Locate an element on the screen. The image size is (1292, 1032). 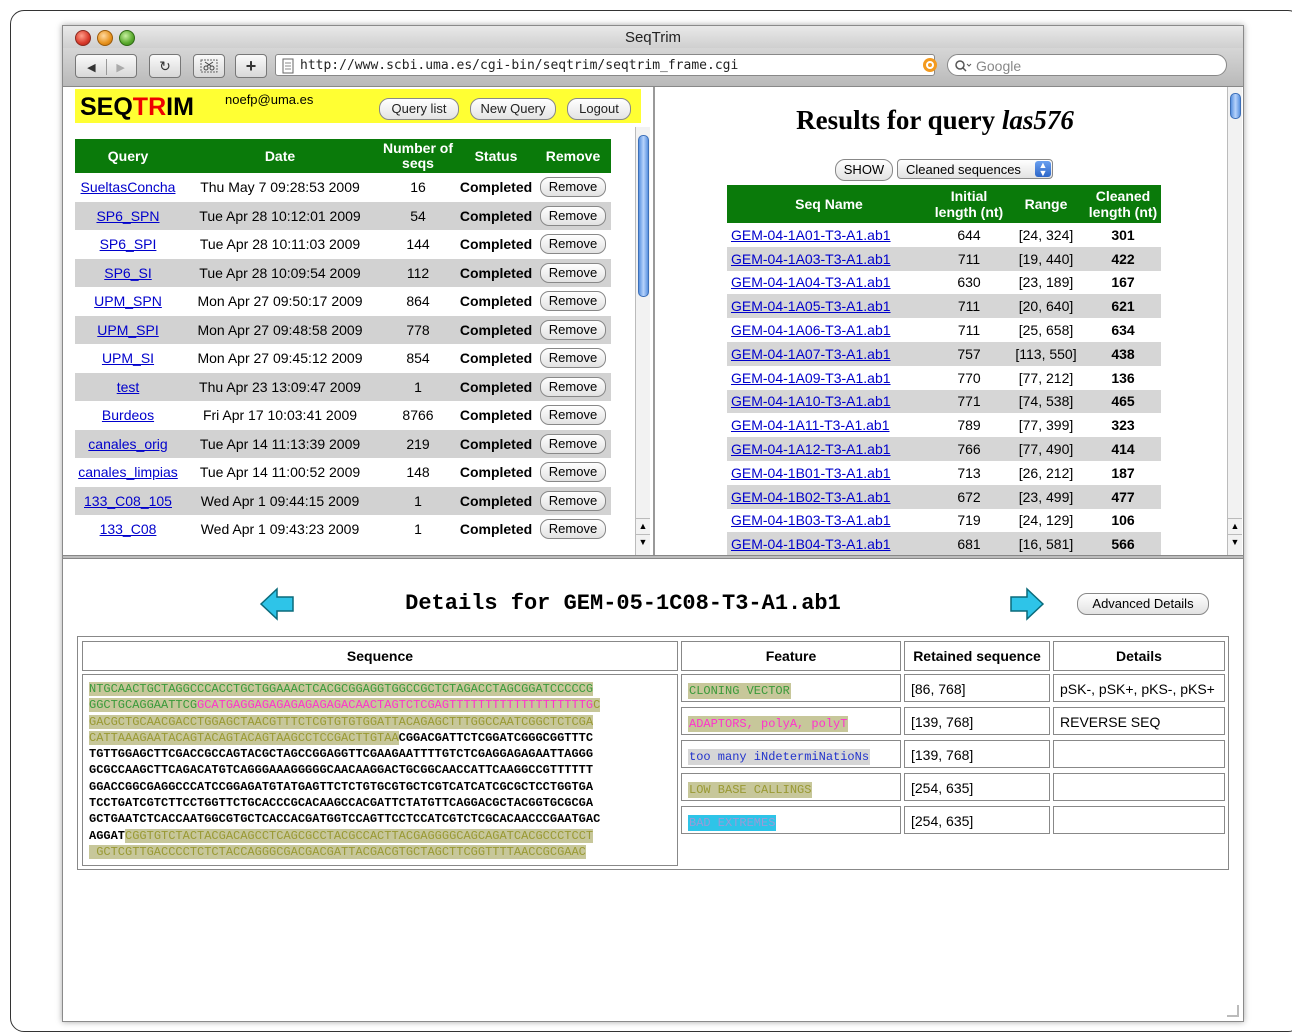
query-date: Mon Apr 27 09:50:17 2009 is located at coordinates (280, 301).